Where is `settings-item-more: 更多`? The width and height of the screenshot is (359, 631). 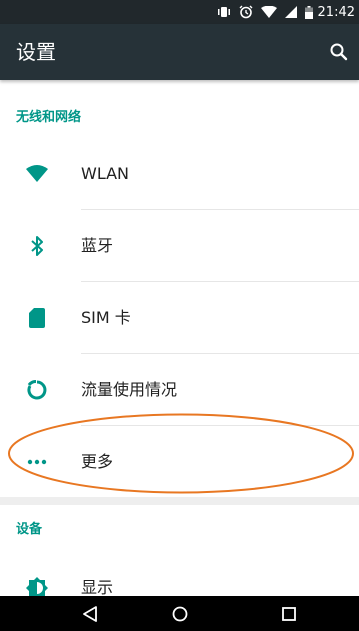
settings-item-more: 更多 is located at coordinates (179, 462).